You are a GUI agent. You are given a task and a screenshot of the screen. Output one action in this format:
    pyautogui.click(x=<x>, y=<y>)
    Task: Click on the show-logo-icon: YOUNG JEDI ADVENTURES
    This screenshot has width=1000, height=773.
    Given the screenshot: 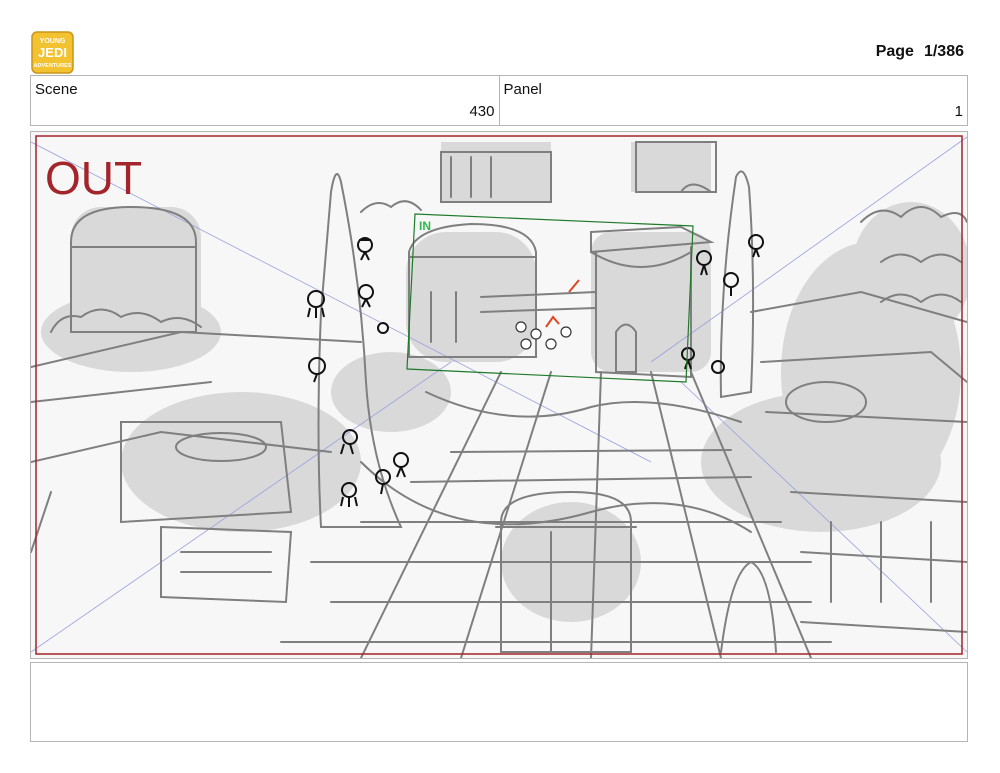 What is the action you would take?
    pyautogui.click(x=52, y=52)
    